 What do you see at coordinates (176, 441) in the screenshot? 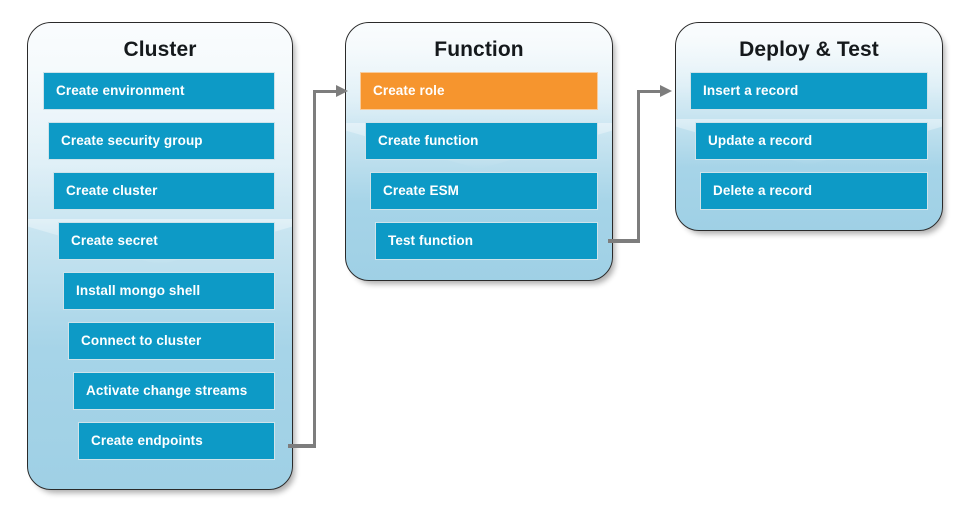
I see `step-create-endpoints: Create endpoints` at bounding box center [176, 441].